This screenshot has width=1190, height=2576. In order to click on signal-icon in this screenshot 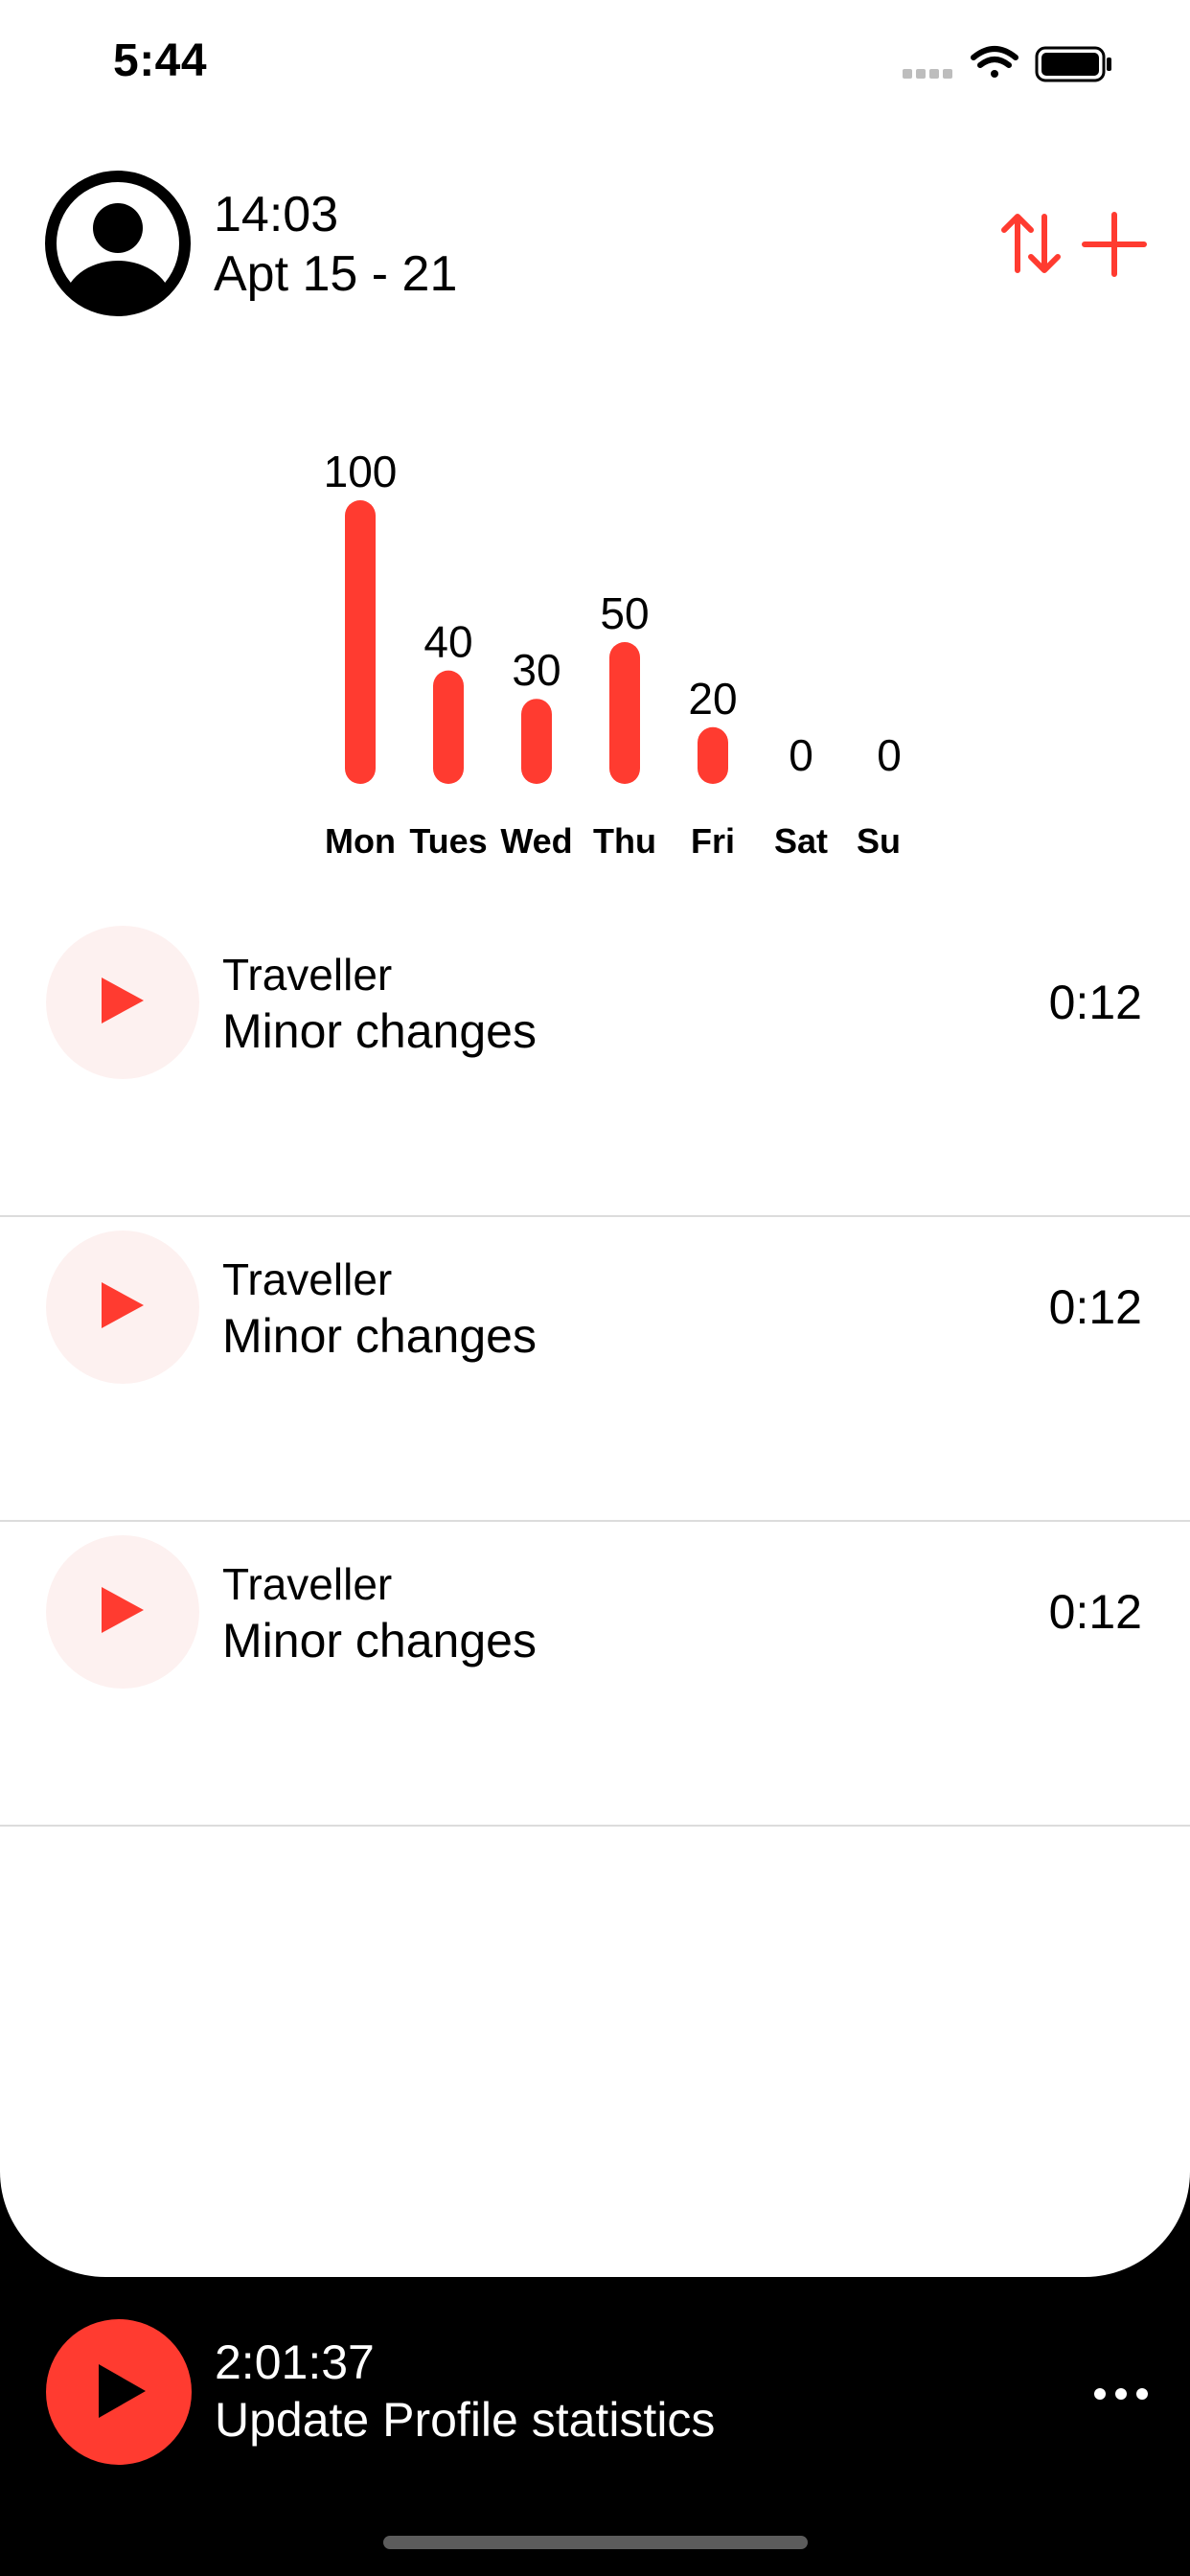, I will do `click(928, 74)`.